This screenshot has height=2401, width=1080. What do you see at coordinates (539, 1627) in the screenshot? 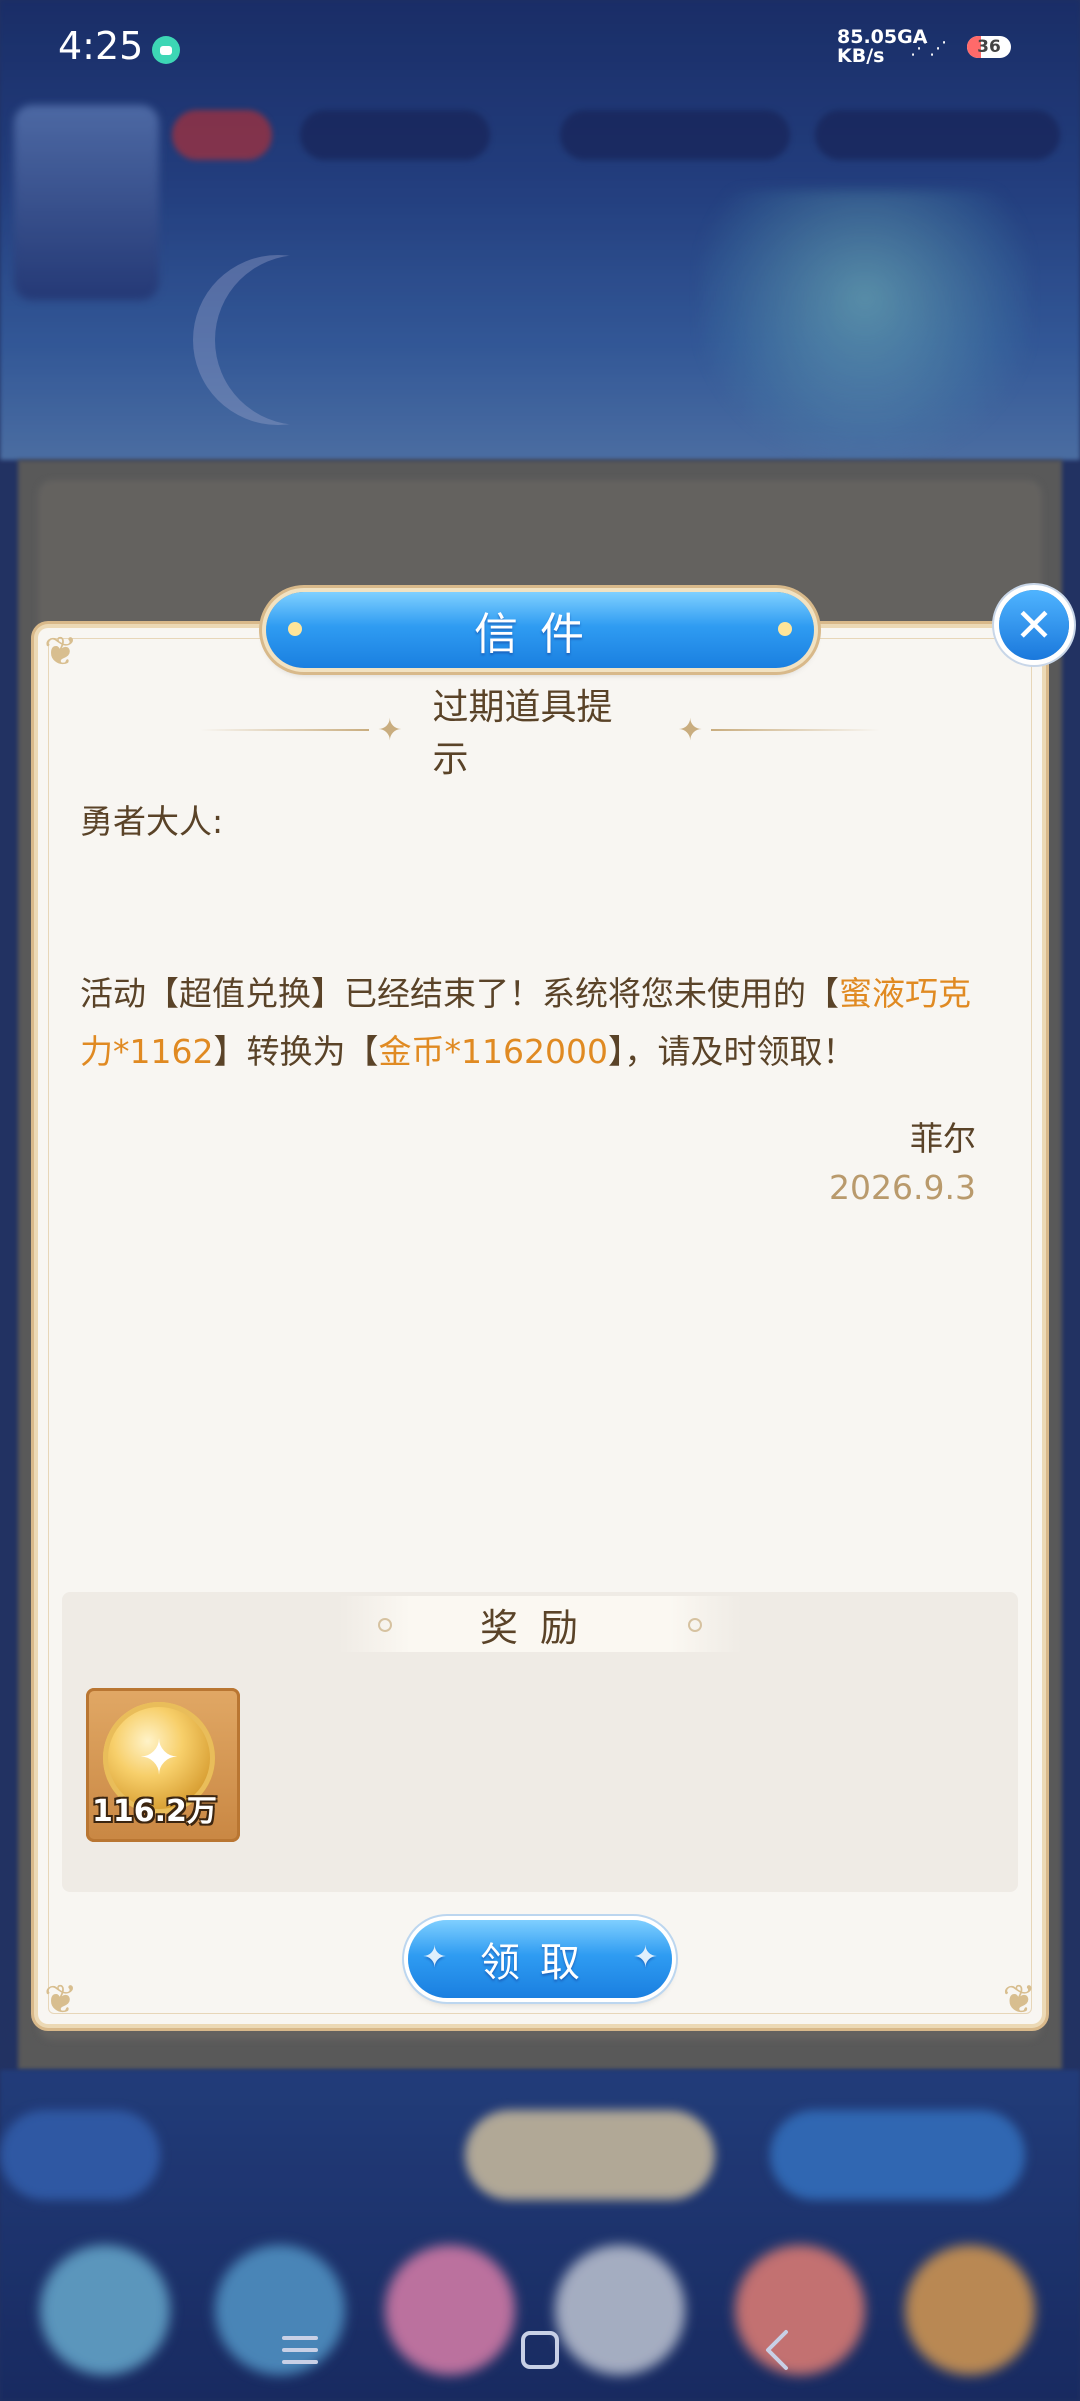
I see `reward-label: 奖励` at bounding box center [539, 1627].